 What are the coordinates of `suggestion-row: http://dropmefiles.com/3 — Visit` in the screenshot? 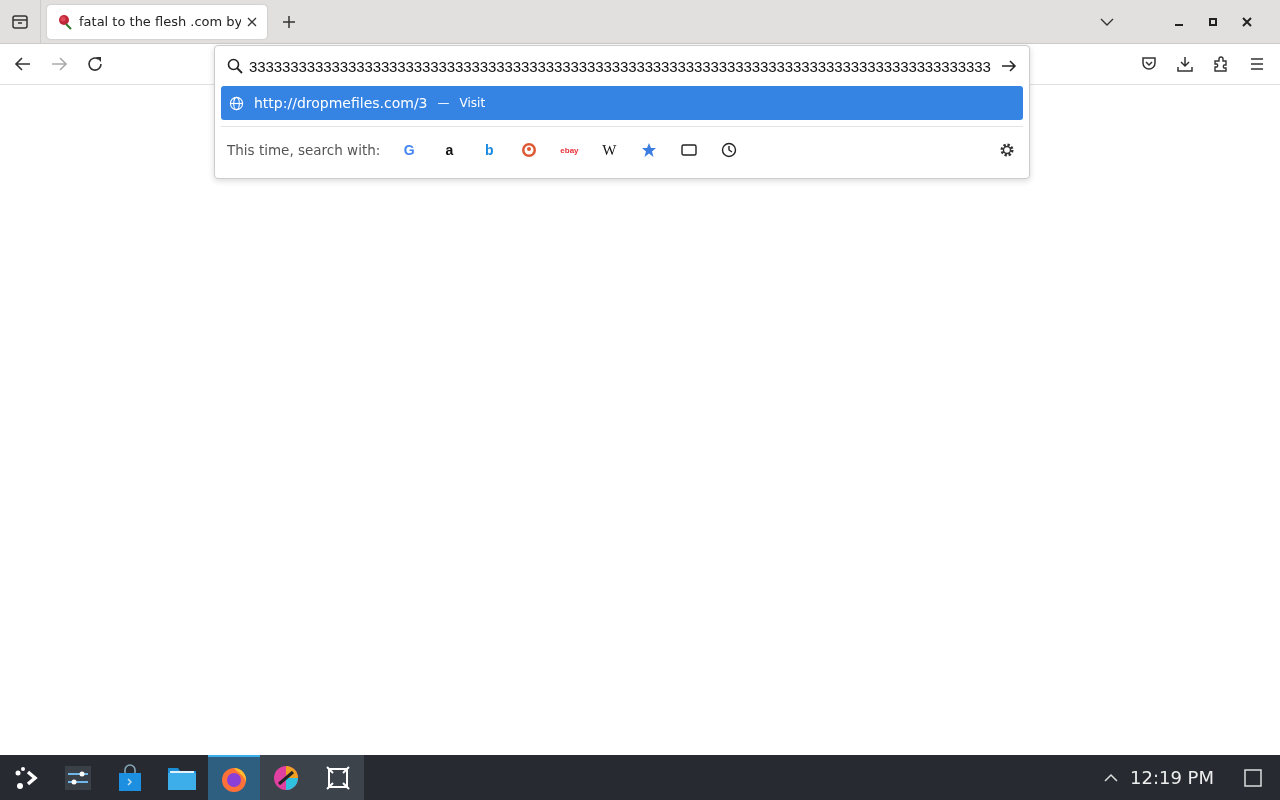 It's located at (622, 103).